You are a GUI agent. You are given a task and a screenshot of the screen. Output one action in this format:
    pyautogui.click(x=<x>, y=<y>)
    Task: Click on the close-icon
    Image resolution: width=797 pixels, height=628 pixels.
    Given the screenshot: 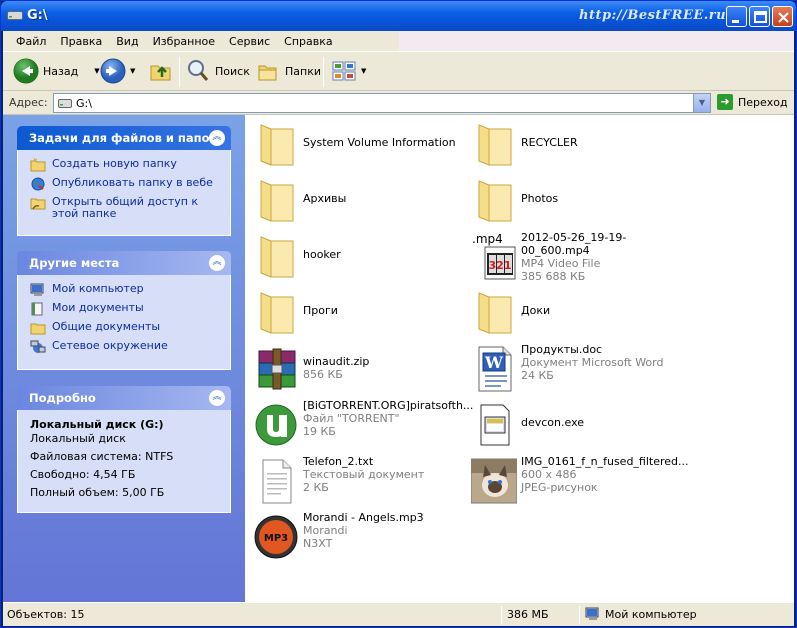 What is the action you would take?
    pyautogui.click(x=783, y=17)
    